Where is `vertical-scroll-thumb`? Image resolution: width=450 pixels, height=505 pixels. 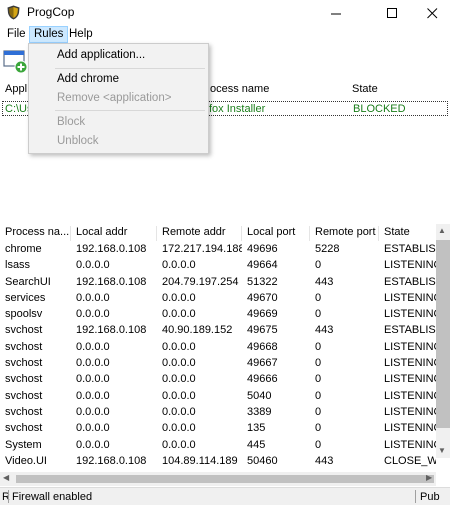 vertical-scroll-thumb is located at coordinates (443, 334).